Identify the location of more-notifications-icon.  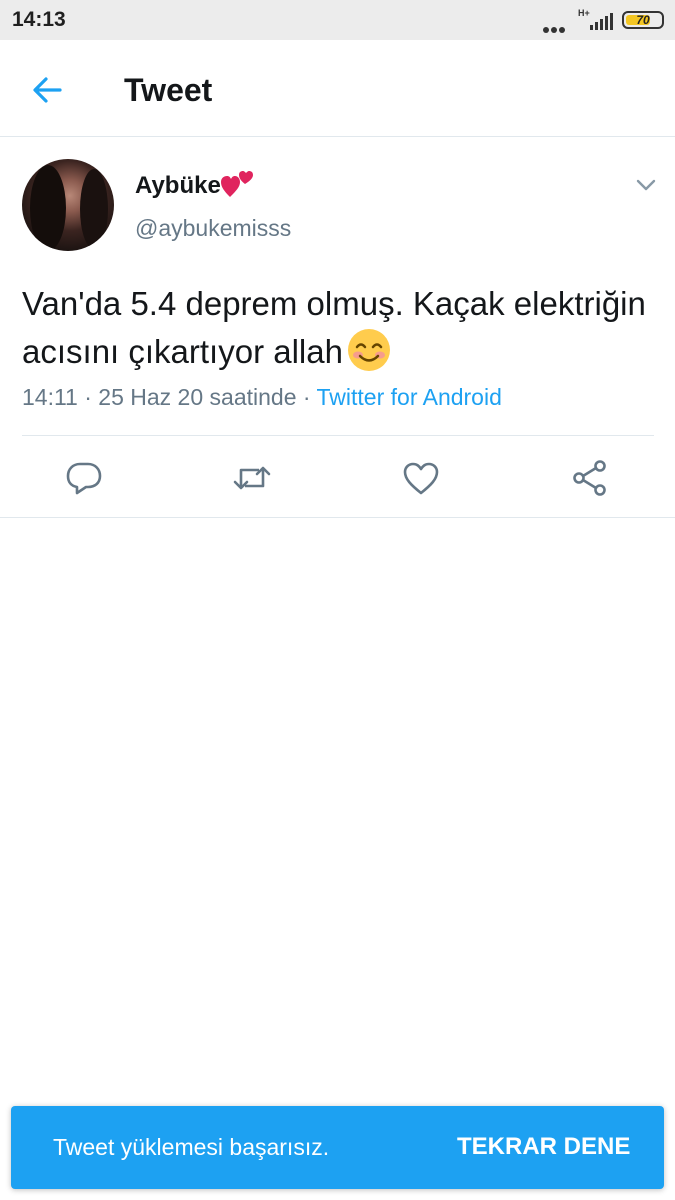
(555, 29).